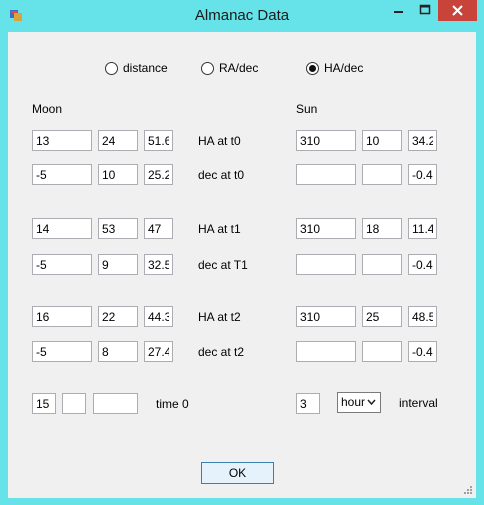  What do you see at coordinates (118, 228) in the screenshot?
I see `moon-ha-t1-min` at bounding box center [118, 228].